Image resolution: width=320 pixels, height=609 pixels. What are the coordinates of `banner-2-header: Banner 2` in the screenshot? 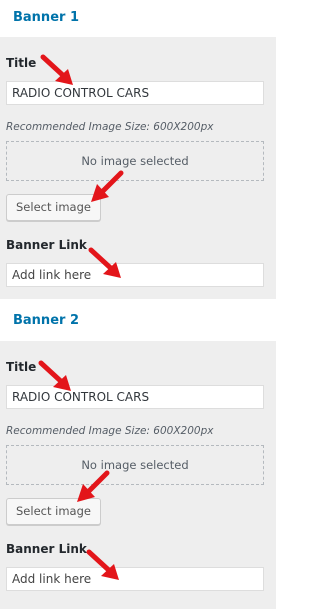 It's located at (138, 321).